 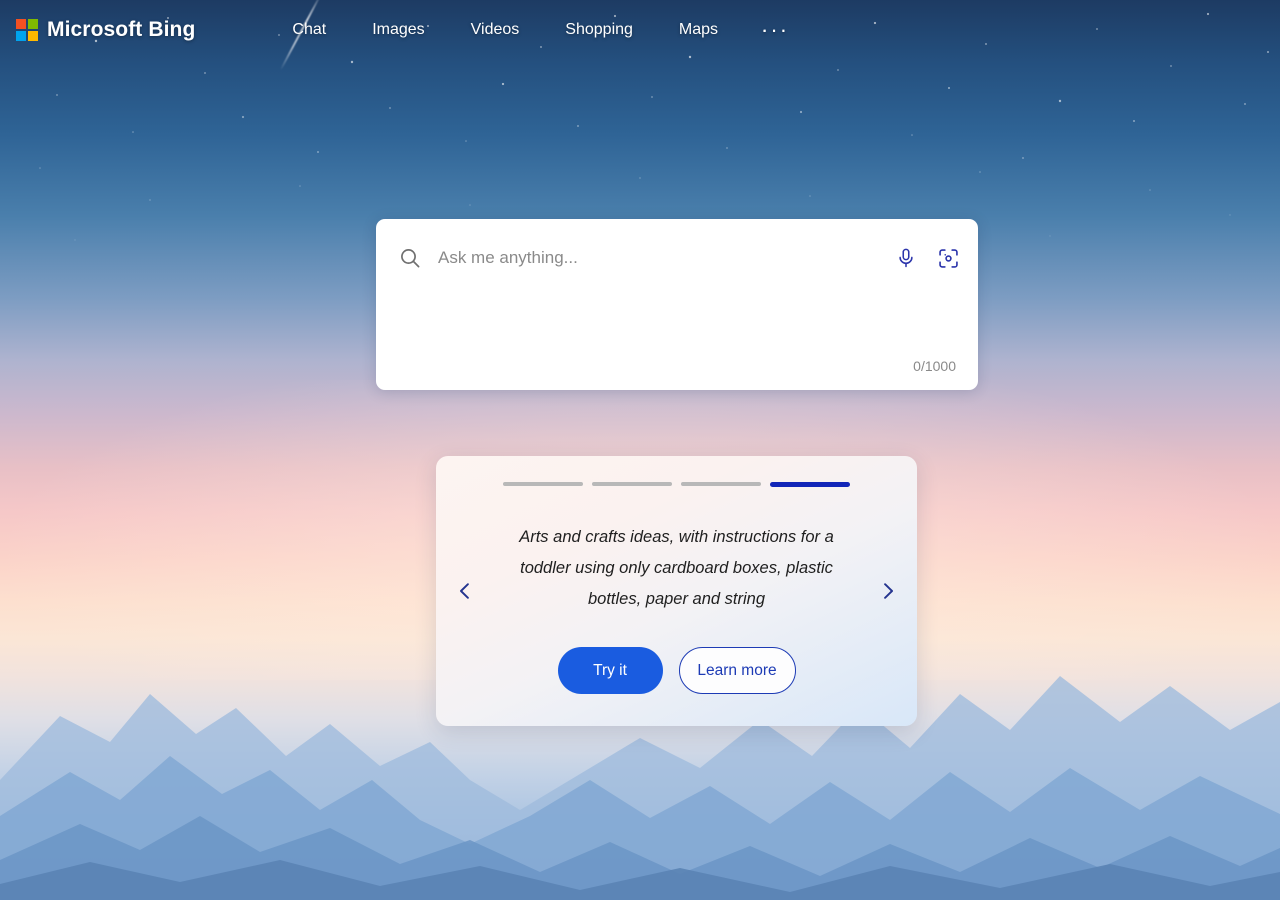 I want to click on chevron-right-icon, so click(x=888, y=591).